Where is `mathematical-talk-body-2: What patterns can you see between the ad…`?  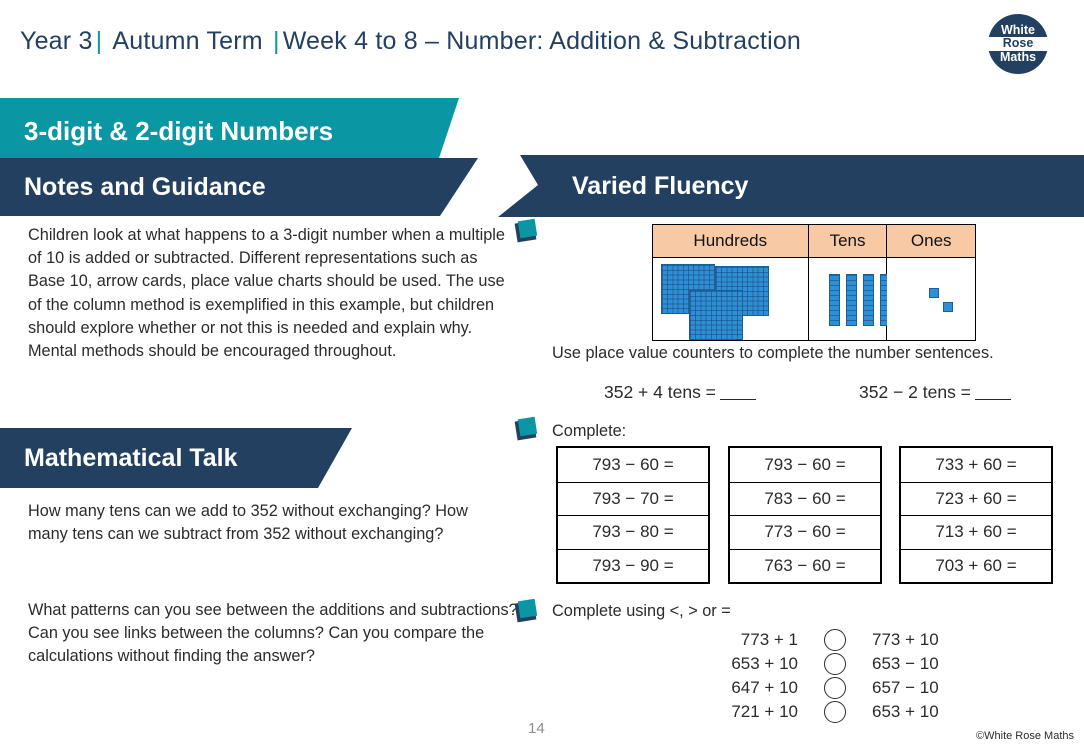 mathematical-talk-body-2: What patterns can you see between the ad… is located at coordinates (273, 633).